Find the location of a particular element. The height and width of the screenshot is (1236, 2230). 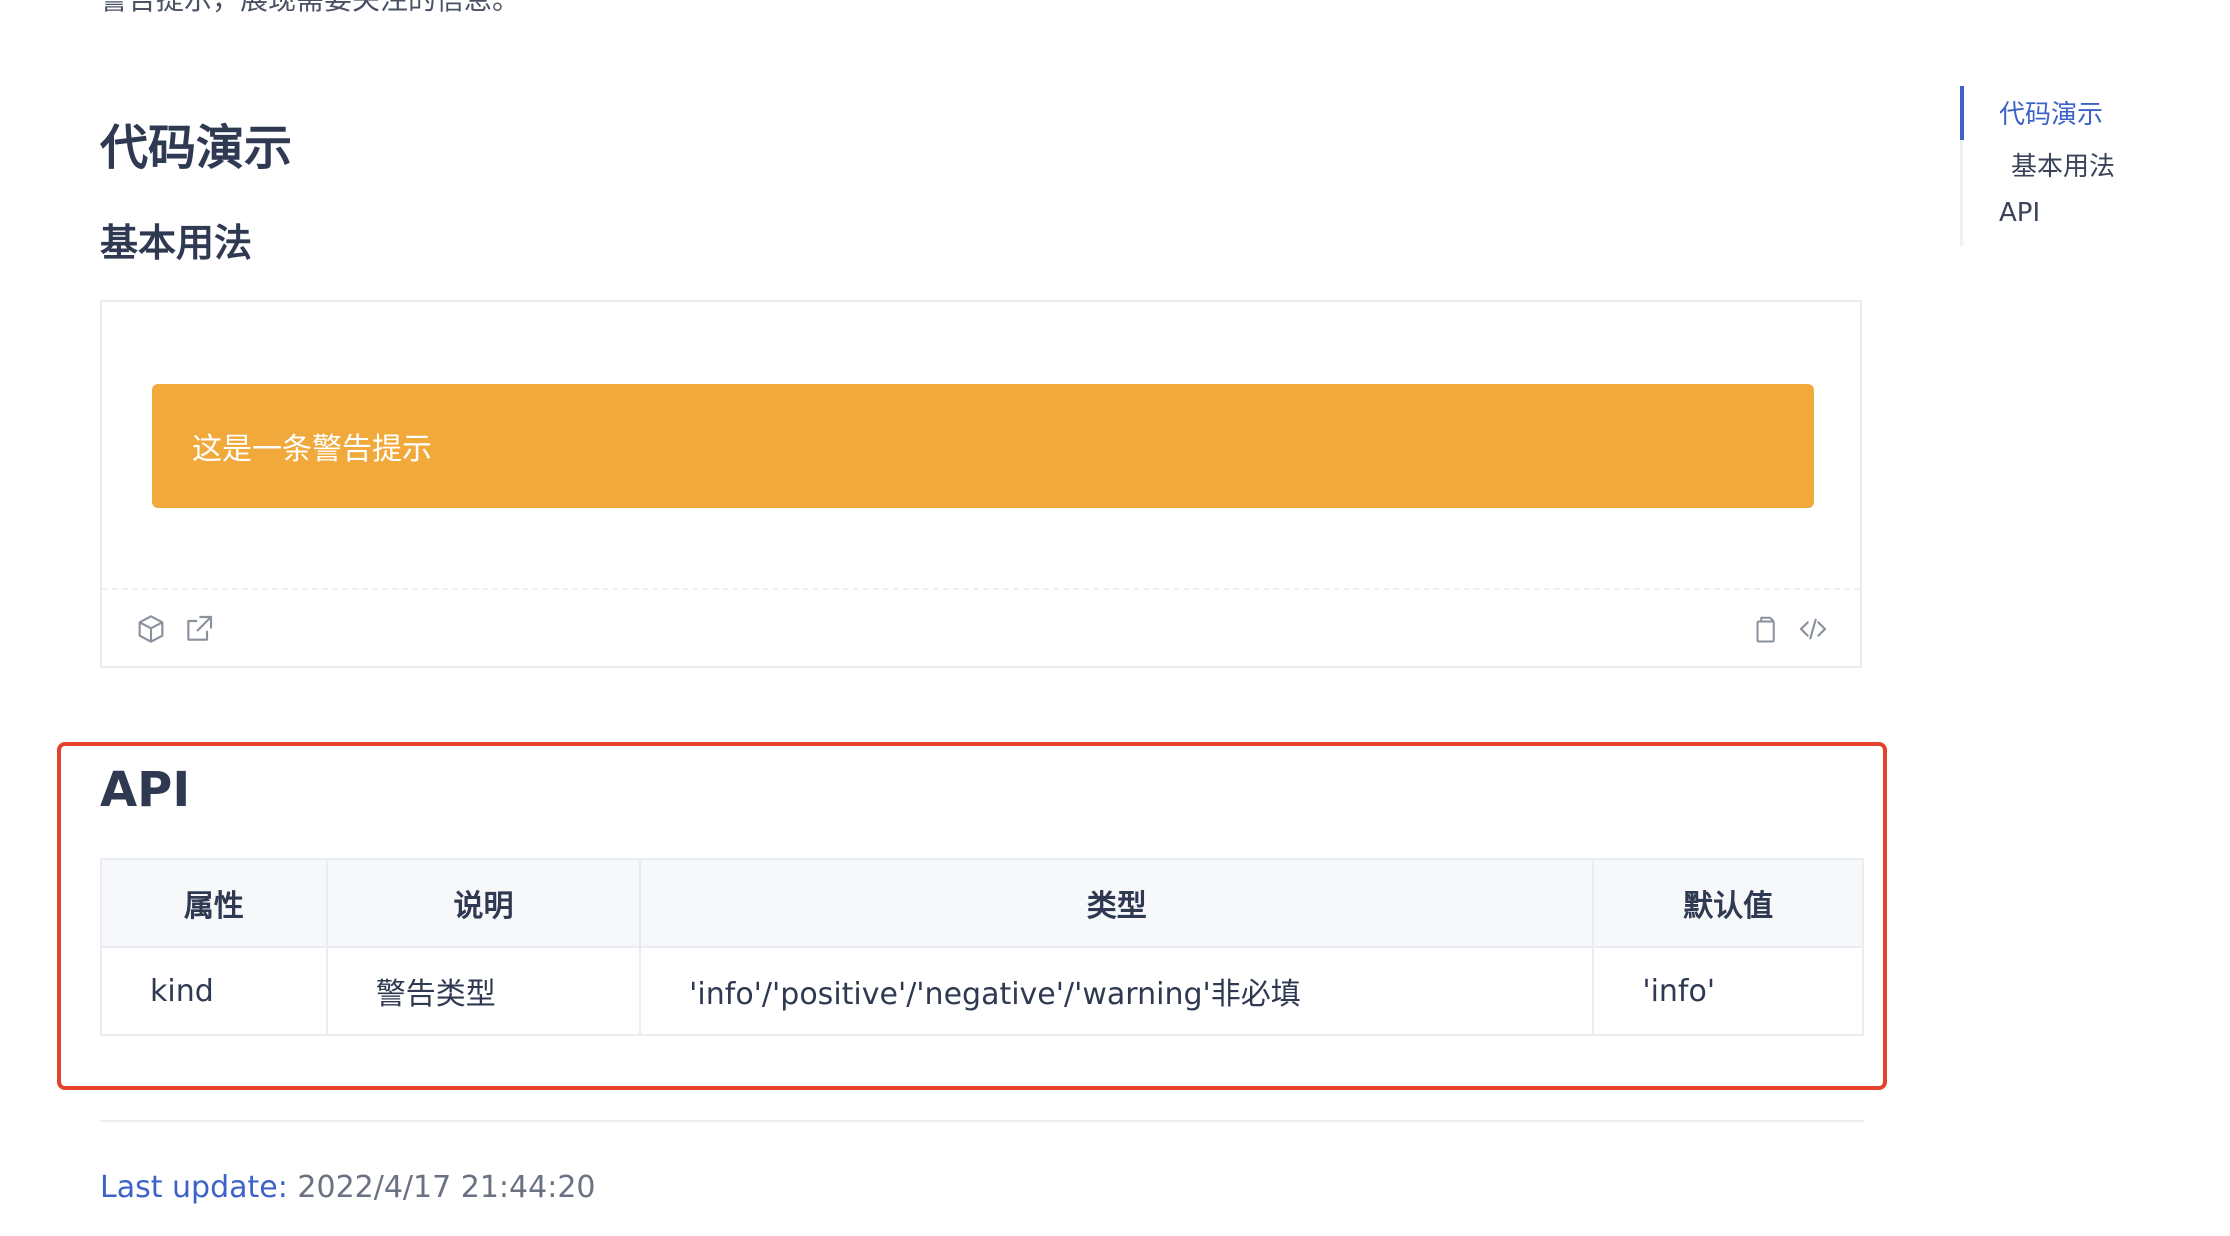

table-header-row: 属性 说明 类型 默认值 is located at coordinates (982, 903).